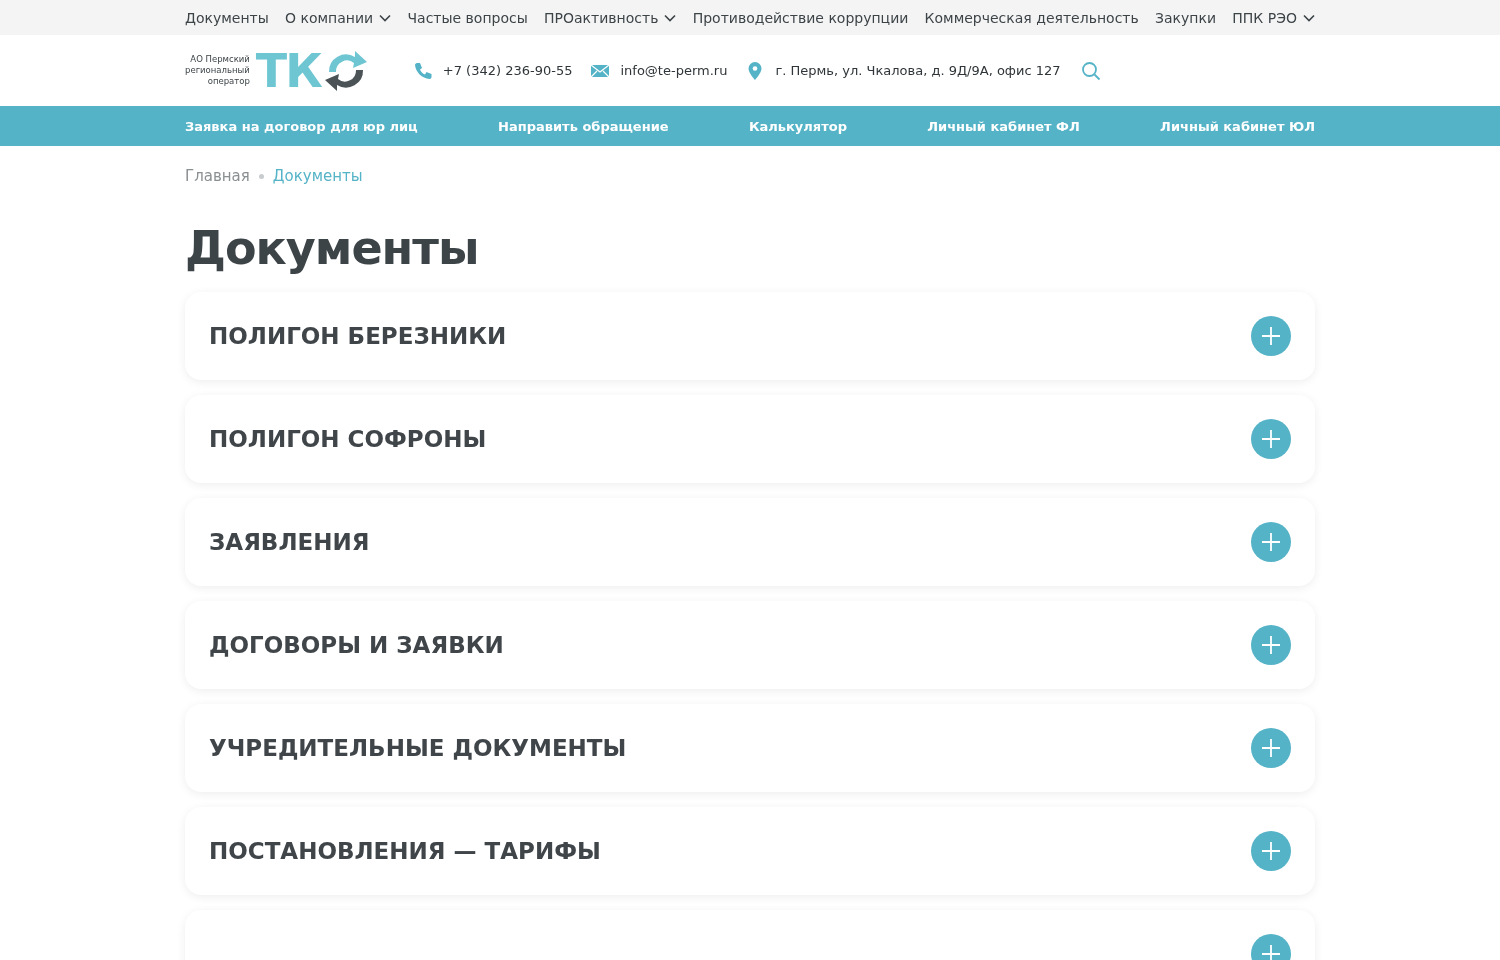  I want to click on accordion-title: ДОГОВОРЫ И ЗАЯВКИ, so click(356, 644).